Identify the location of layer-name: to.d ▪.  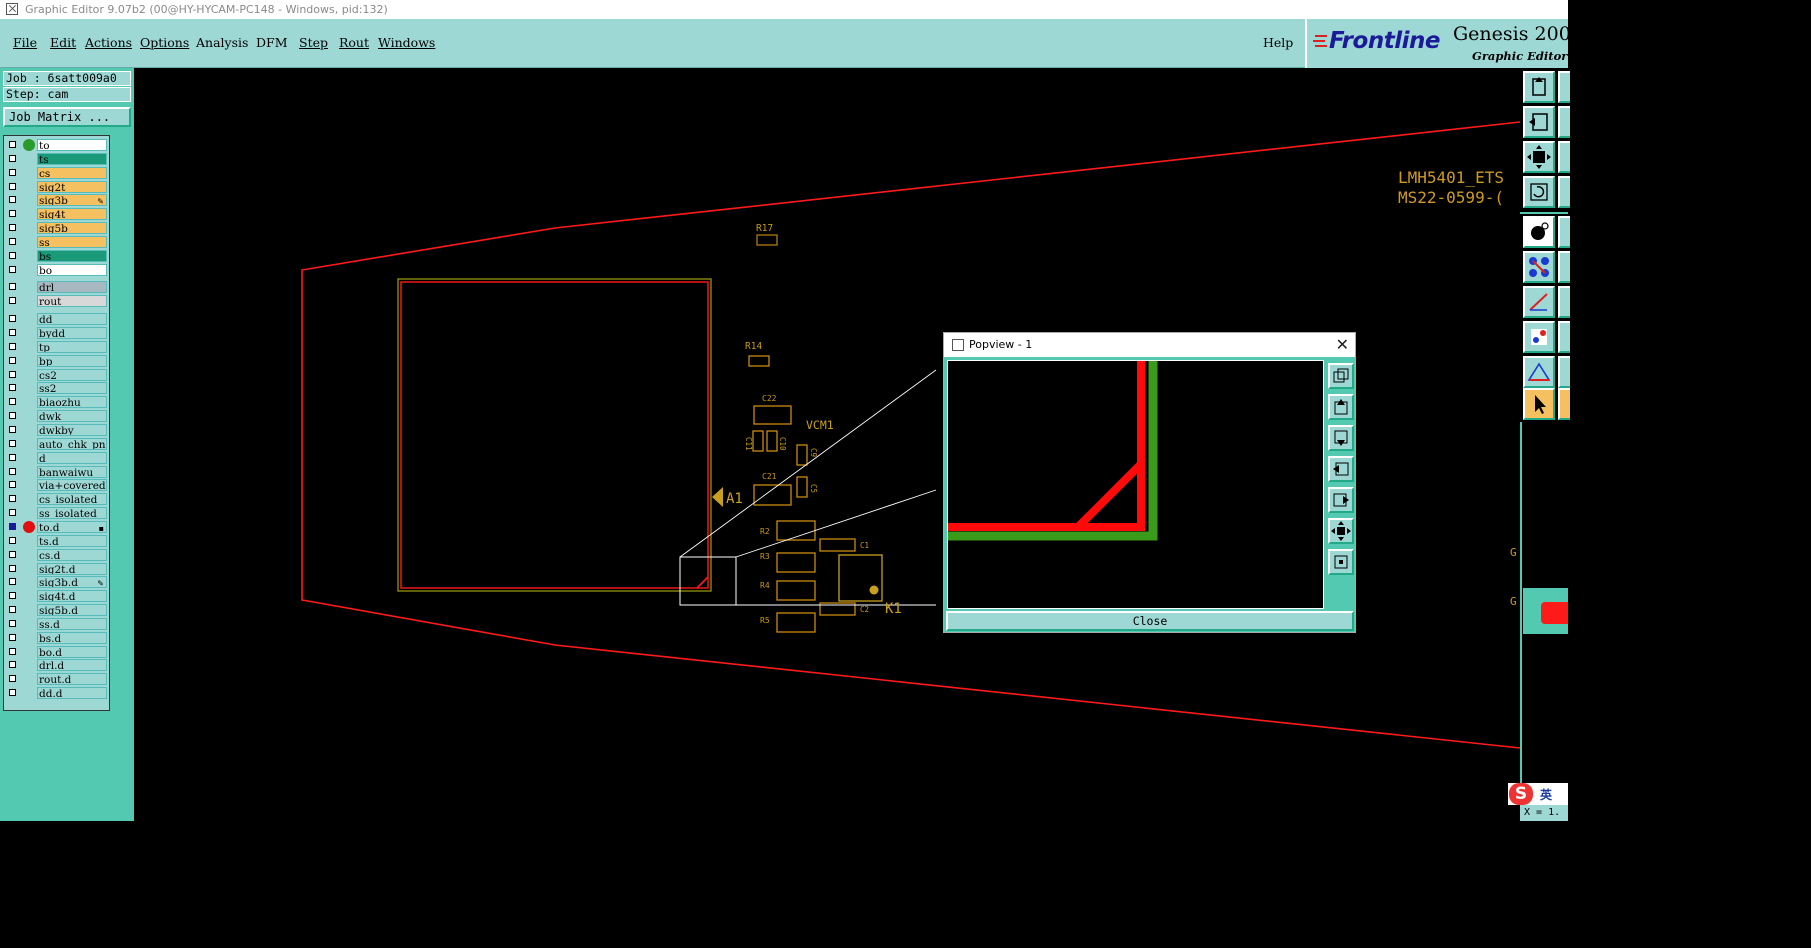
(72, 527).